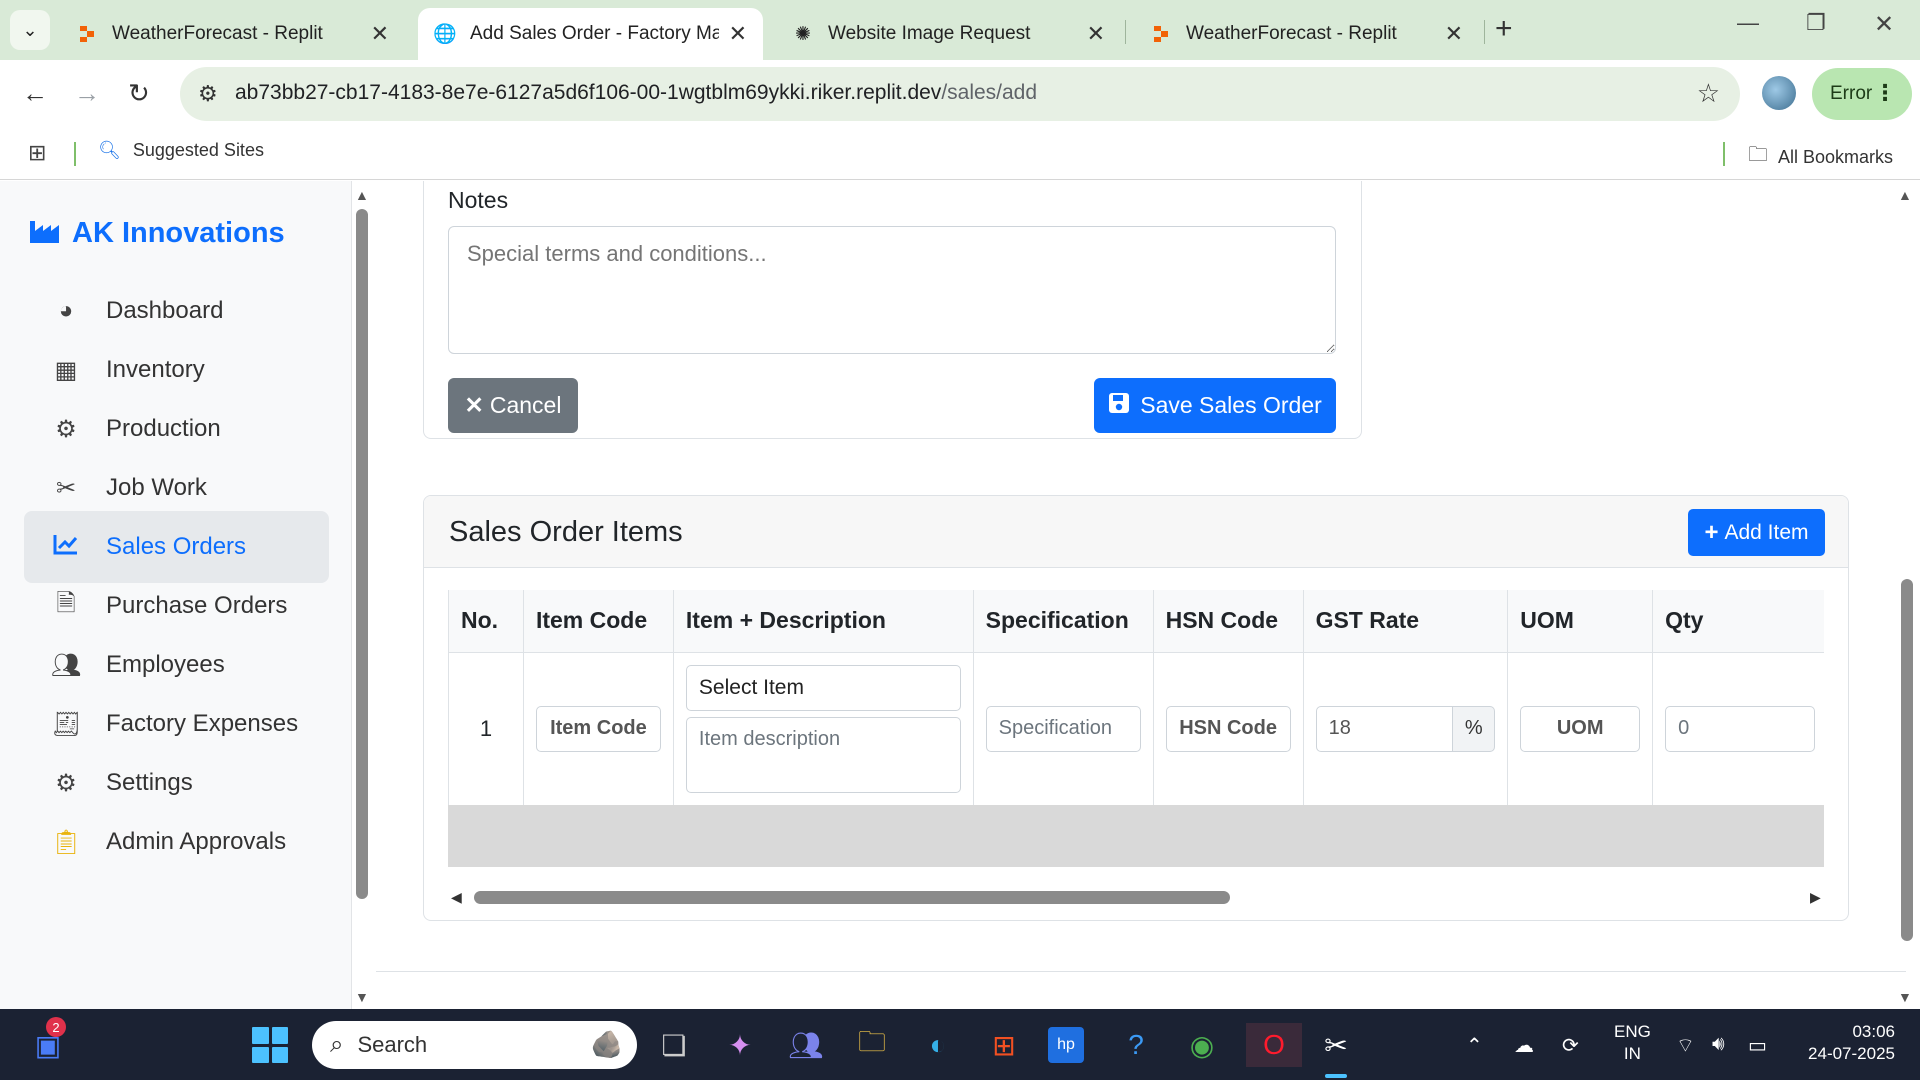 The image size is (1920, 1080). What do you see at coordinates (938, 1045) in the screenshot?
I see `edge-icon: ◐` at bounding box center [938, 1045].